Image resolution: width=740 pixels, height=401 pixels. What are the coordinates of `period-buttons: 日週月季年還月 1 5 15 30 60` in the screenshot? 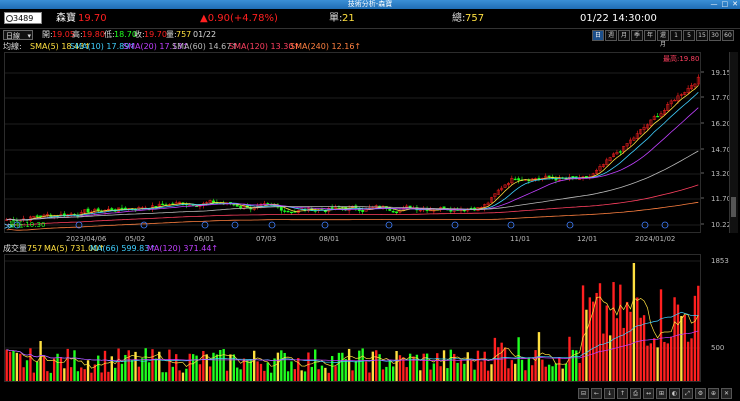 It's located at (662, 39).